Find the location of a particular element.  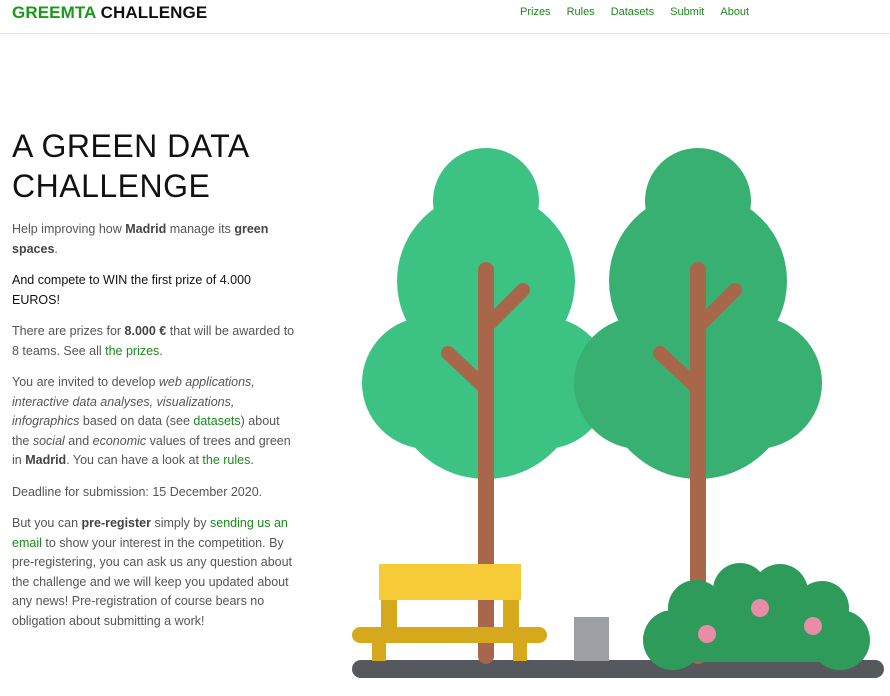

text: You are invited to develop is located at coordinates (85, 382).